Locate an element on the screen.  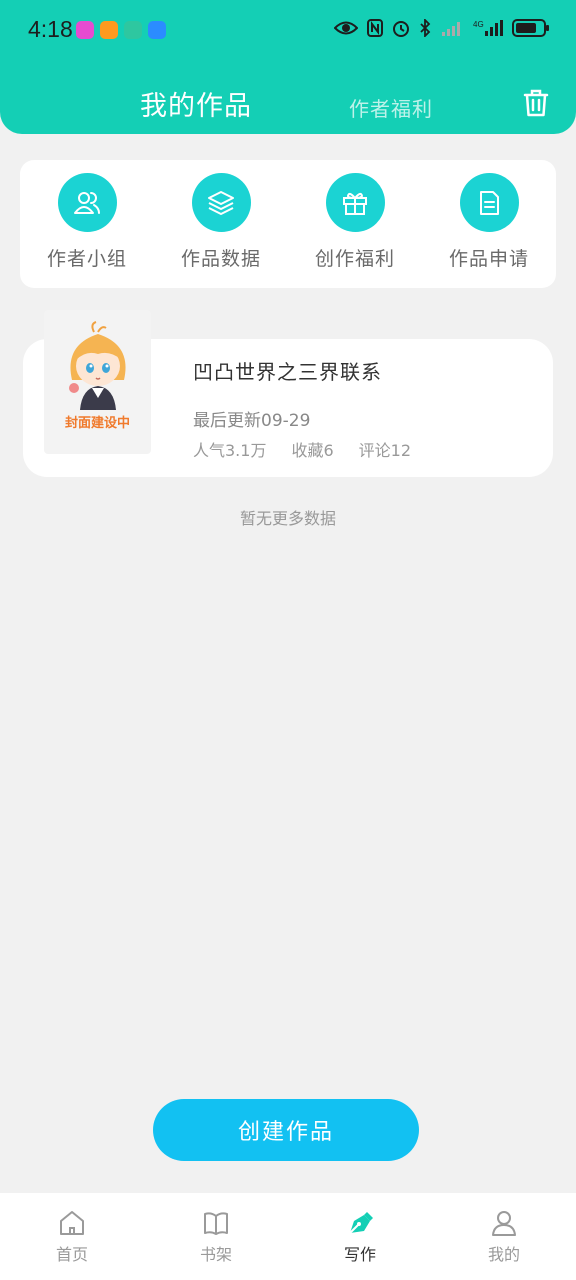
alarm-icon is located at coordinates (401, 29).